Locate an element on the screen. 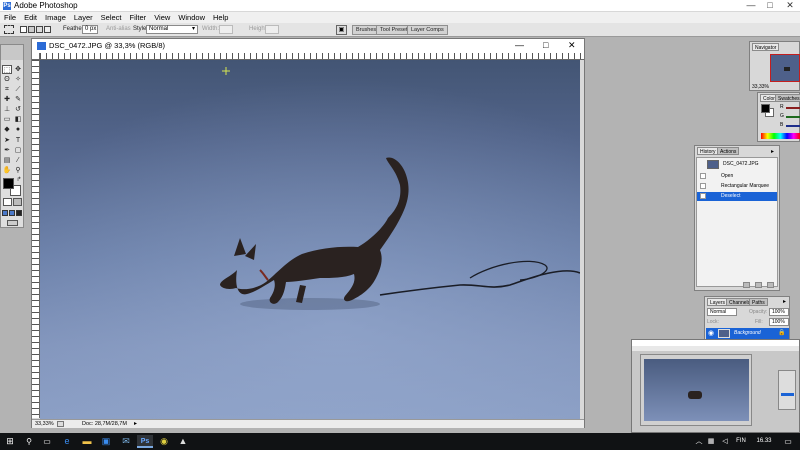 The width and height of the screenshot is (800, 450). vertical-ruler is located at coordinates (36, 239).